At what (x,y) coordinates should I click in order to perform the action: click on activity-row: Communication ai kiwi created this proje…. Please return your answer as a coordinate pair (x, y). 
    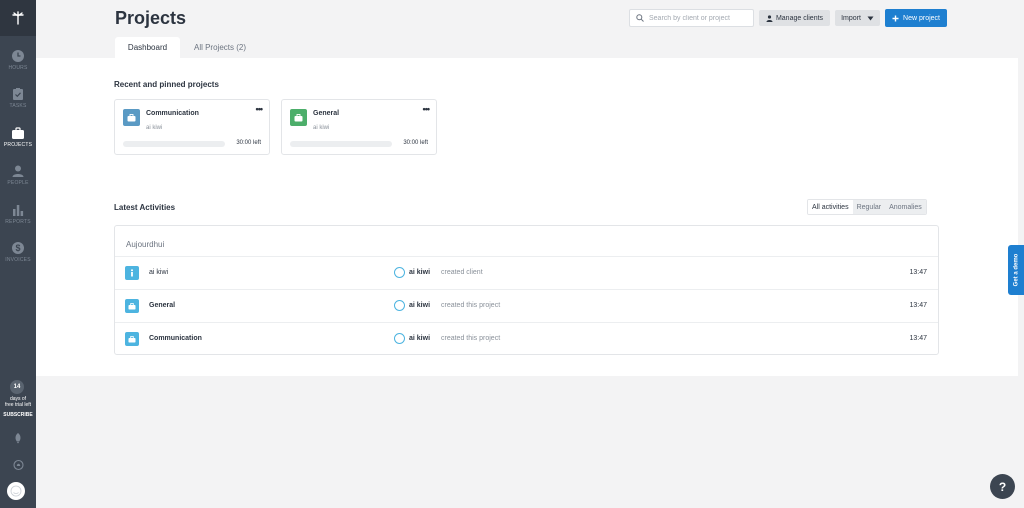
    Looking at the image, I should click on (526, 338).